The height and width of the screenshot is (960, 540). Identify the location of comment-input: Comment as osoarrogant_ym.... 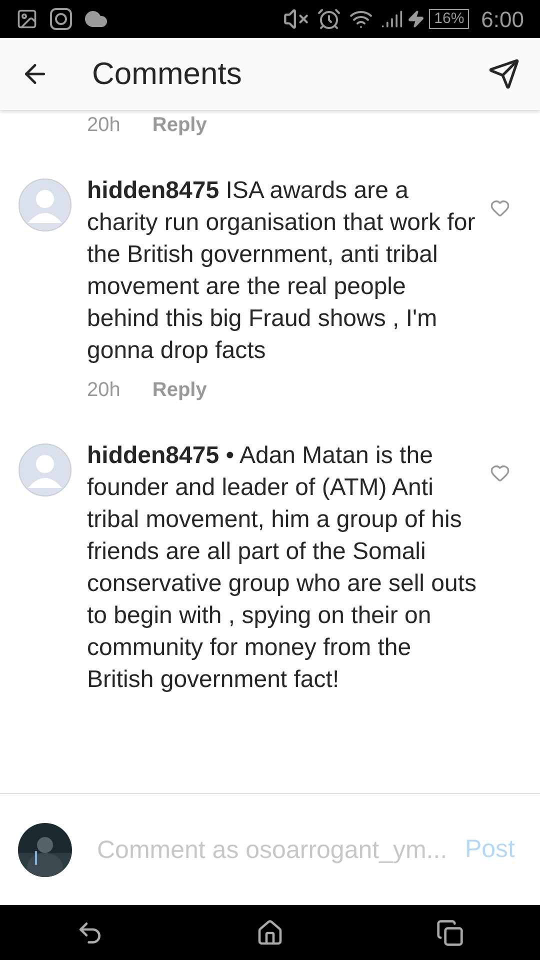
(281, 850).